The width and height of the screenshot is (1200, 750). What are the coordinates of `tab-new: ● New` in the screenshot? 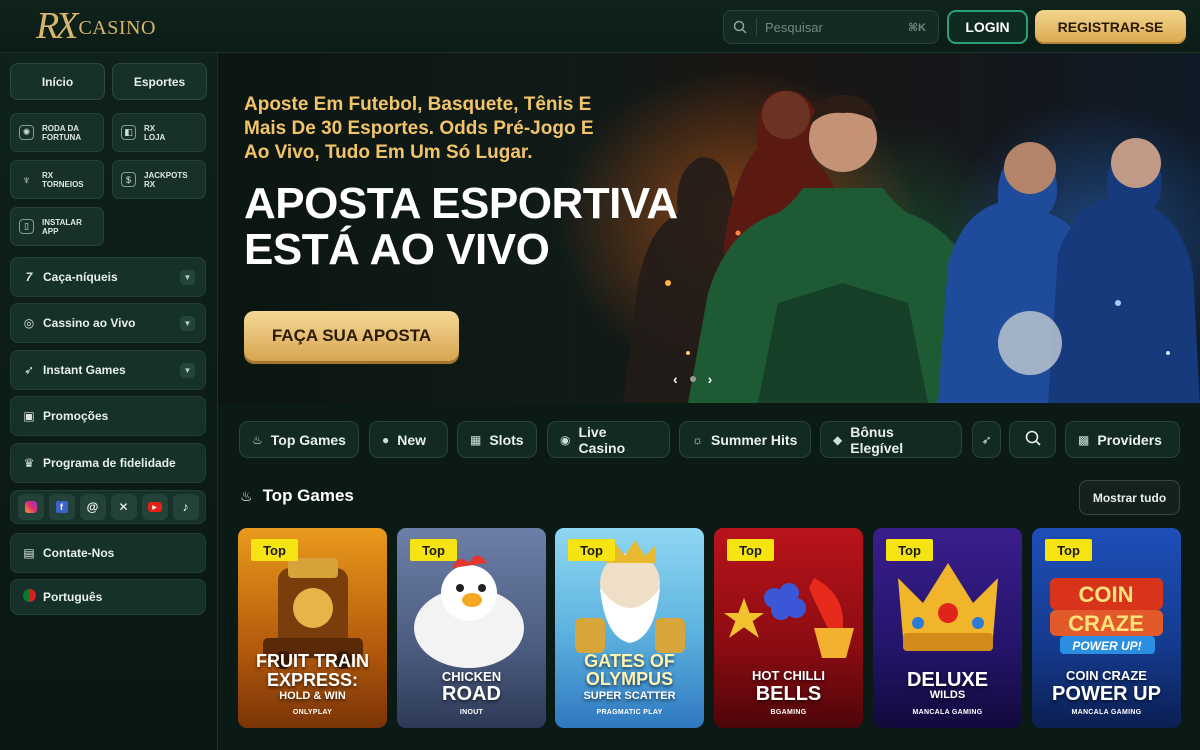 It's located at (408, 439).